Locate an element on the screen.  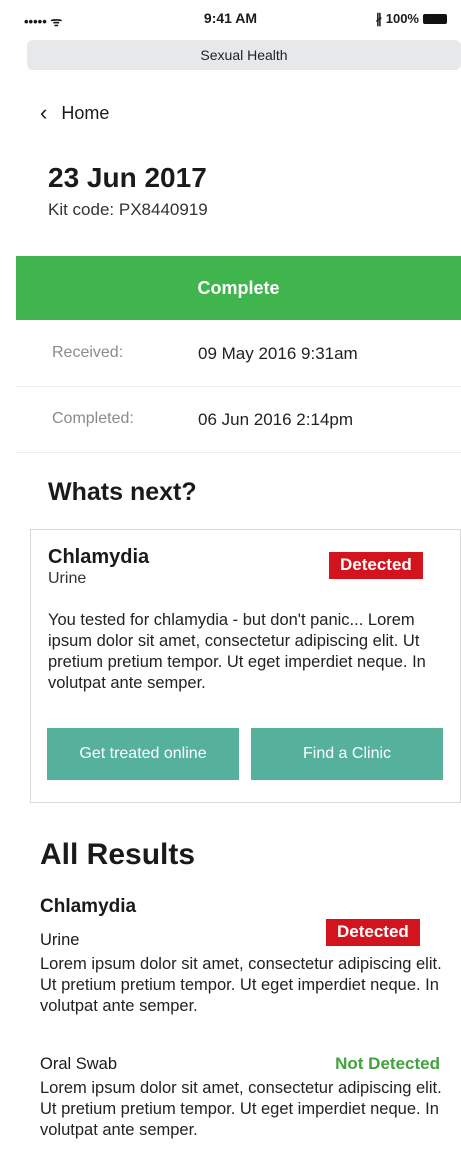
back-label: Home is located at coordinates (85, 112).